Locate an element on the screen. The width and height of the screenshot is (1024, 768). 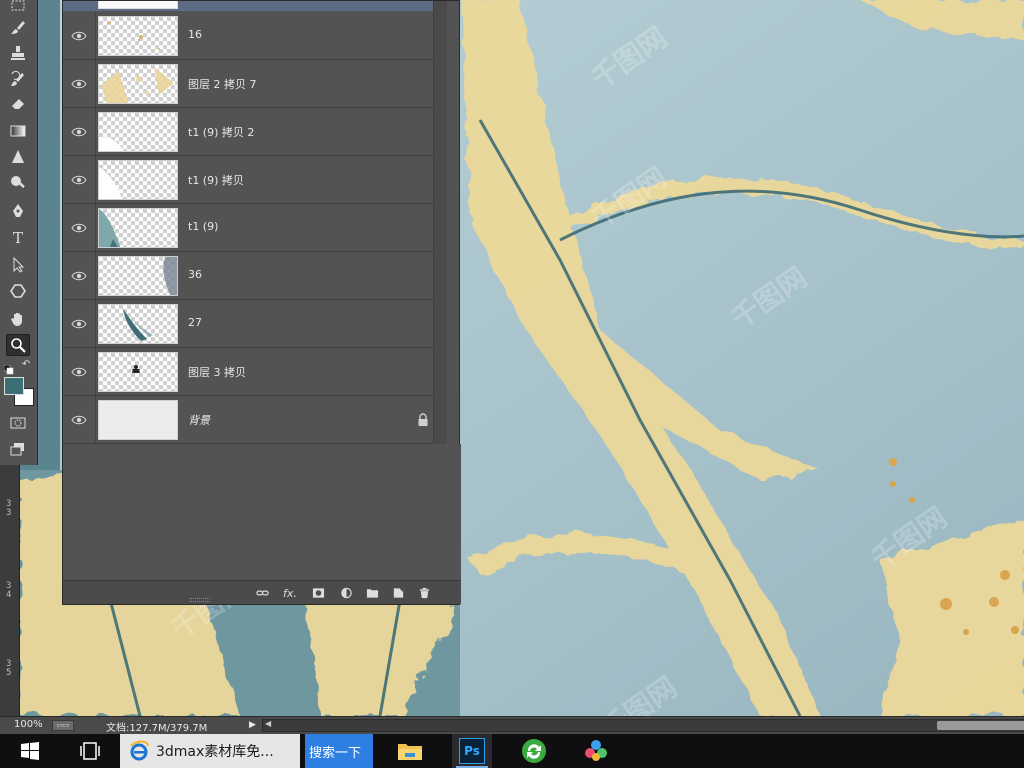
layer-row: 27 is located at coordinates (255, 324).